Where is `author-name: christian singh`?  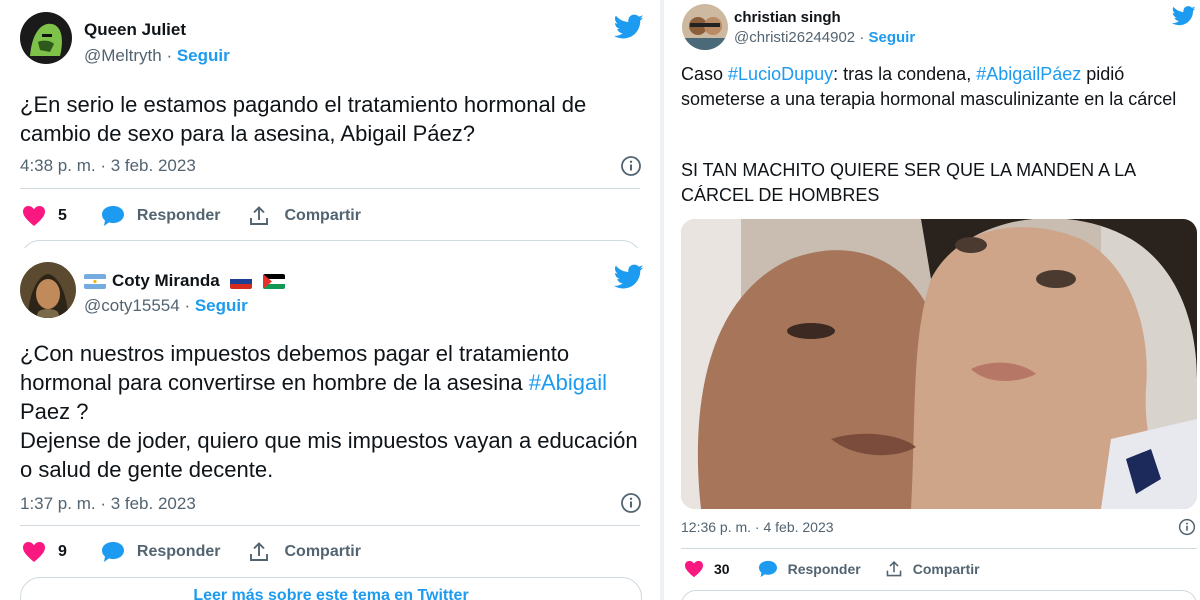 author-name: christian singh is located at coordinates (787, 17).